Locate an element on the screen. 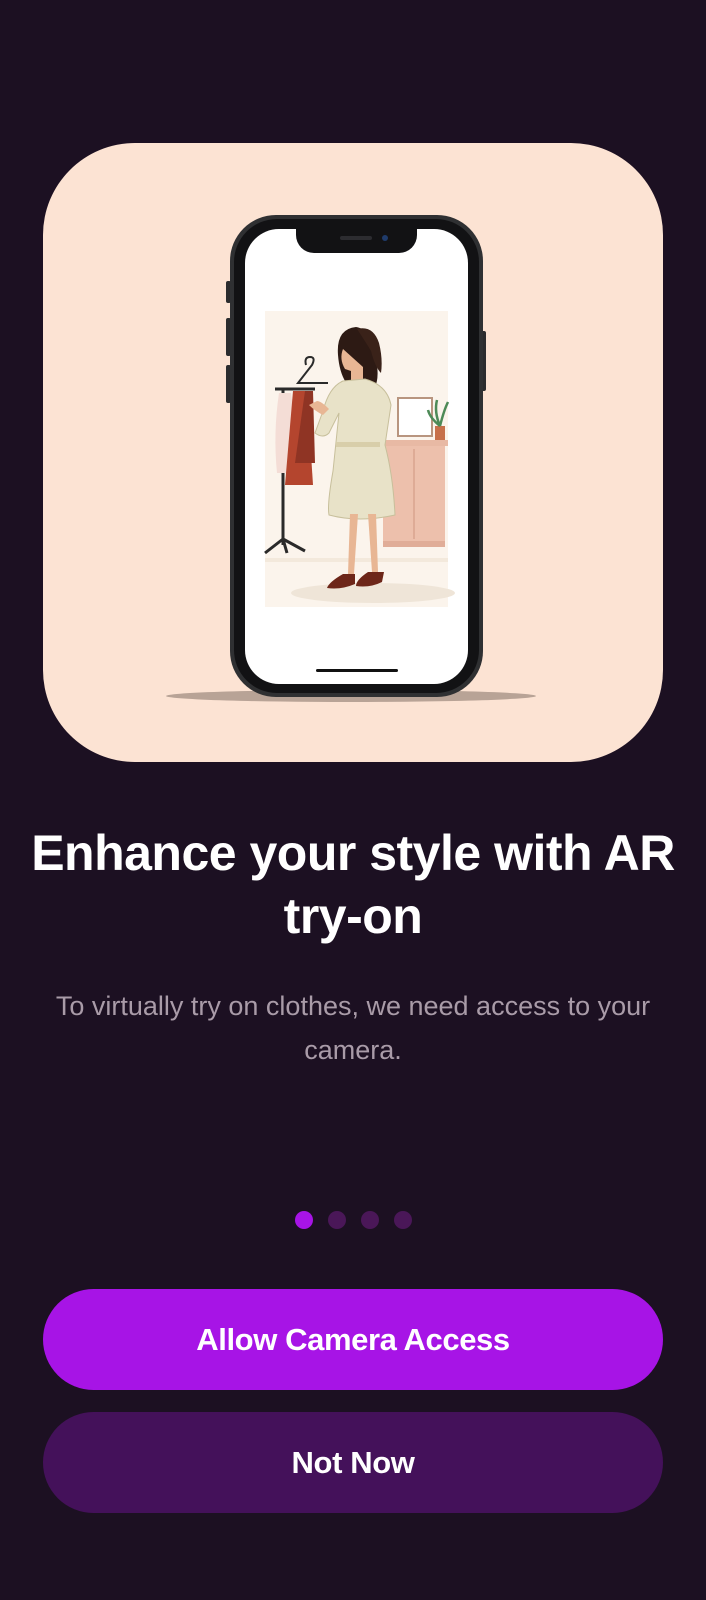  page-title: Enhance your style with AR try-on is located at coordinates (353, 884).